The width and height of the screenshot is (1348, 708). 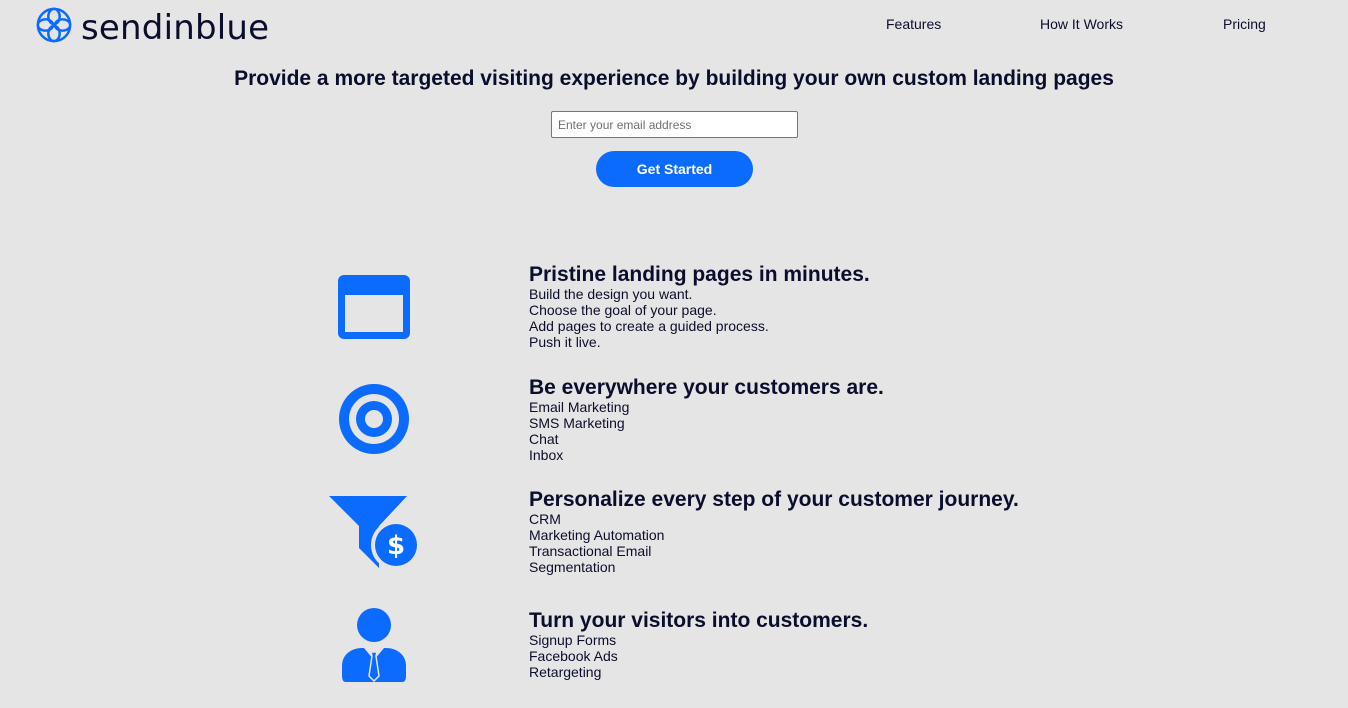 What do you see at coordinates (545, 519) in the screenshot?
I see `list-item: CRM` at bounding box center [545, 519].